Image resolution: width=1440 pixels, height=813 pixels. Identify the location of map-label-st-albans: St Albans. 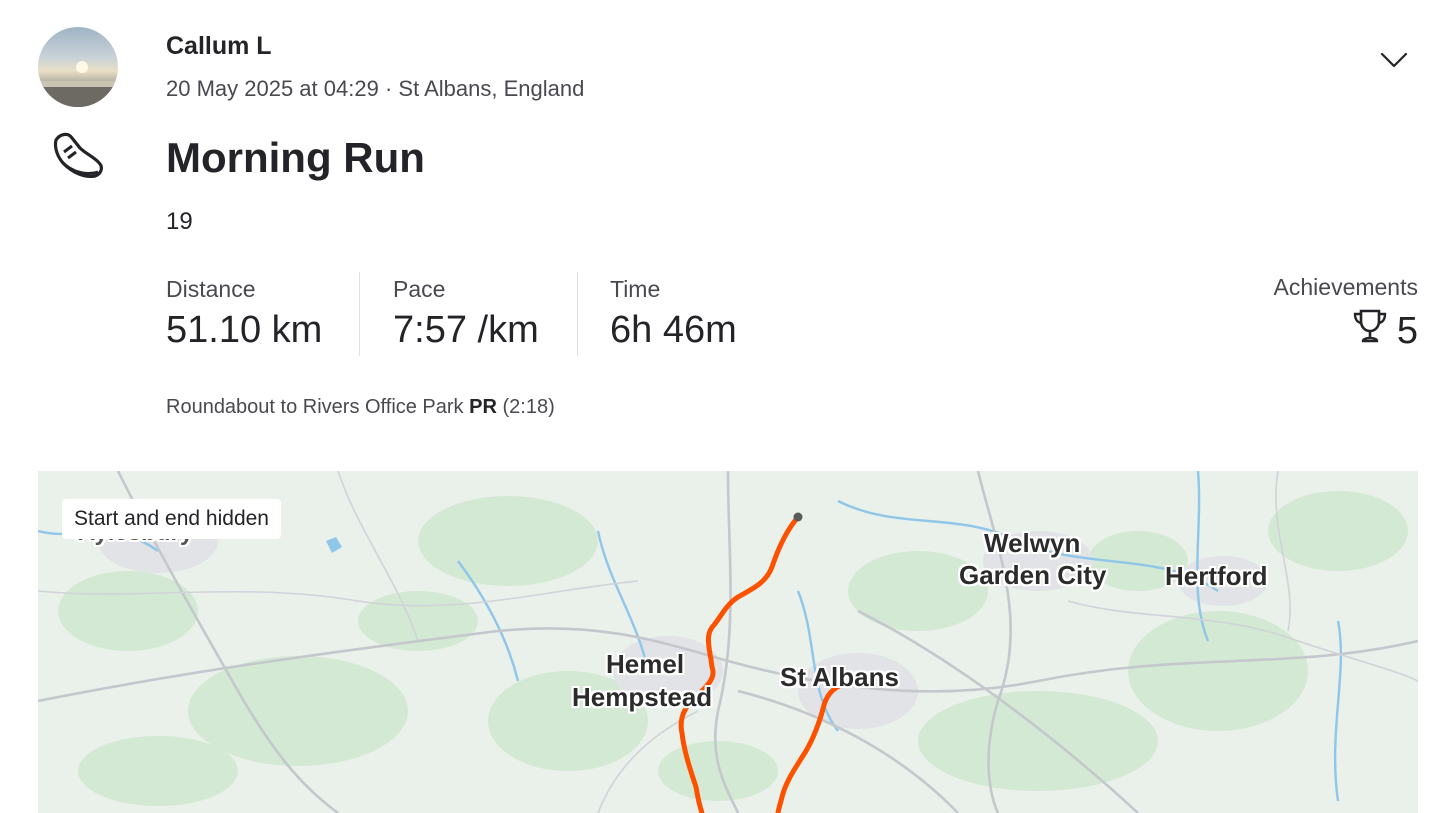
(839, 677).